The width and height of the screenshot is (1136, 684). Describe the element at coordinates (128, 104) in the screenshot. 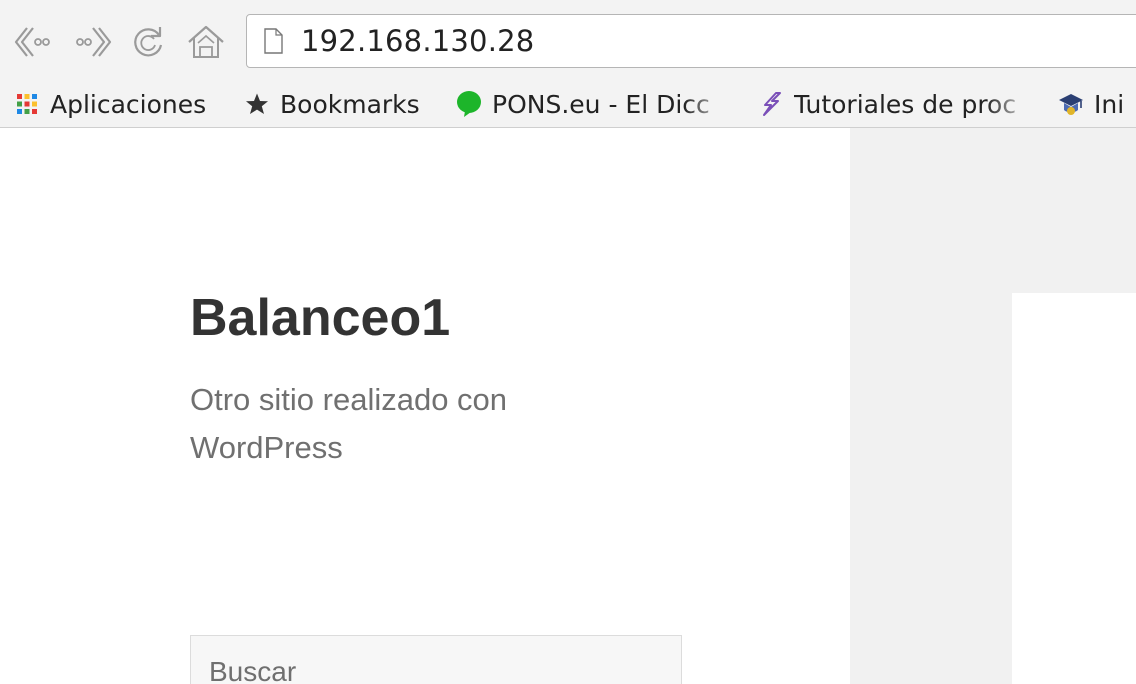

I see `bookmark-label: Aplicaciones` at that location.